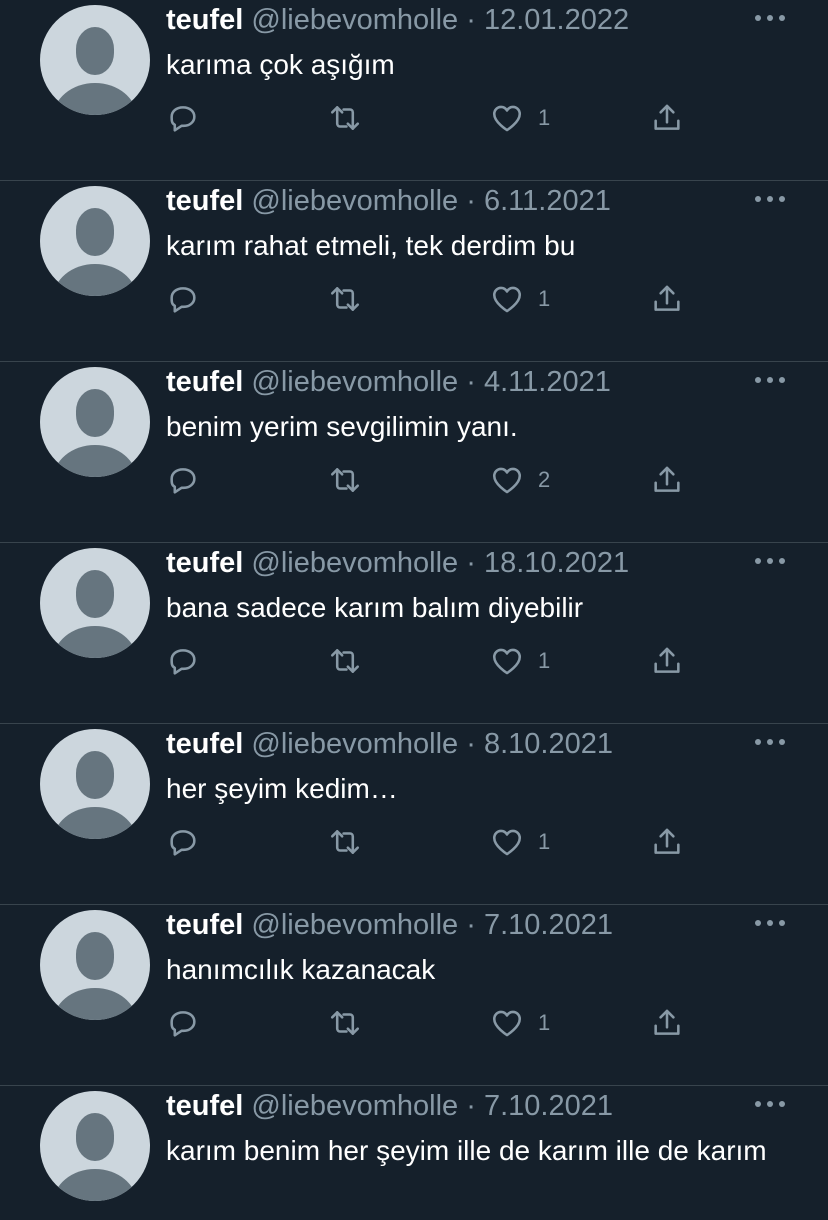 This screenshot has height=1220, width=828. What do you see at coordinates (556, 563) in the screenshot?
I see `tweet-date: 18.10.2021` at bounding box center [556, 563].